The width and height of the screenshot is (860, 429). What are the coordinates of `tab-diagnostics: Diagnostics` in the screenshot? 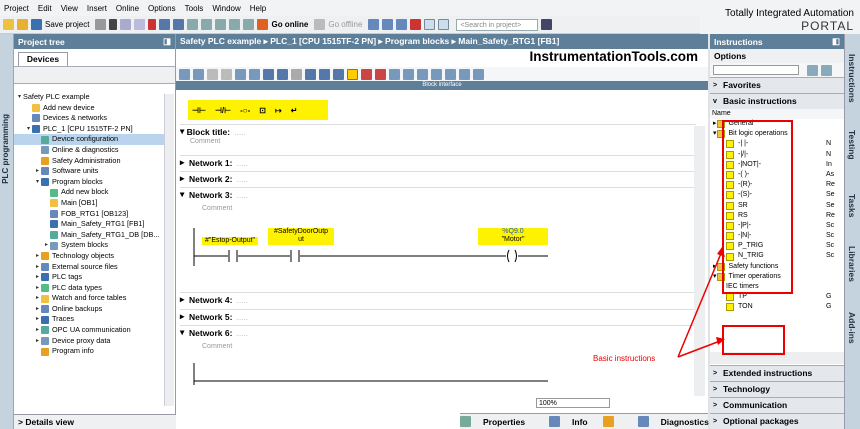 It's located at (679, 421).